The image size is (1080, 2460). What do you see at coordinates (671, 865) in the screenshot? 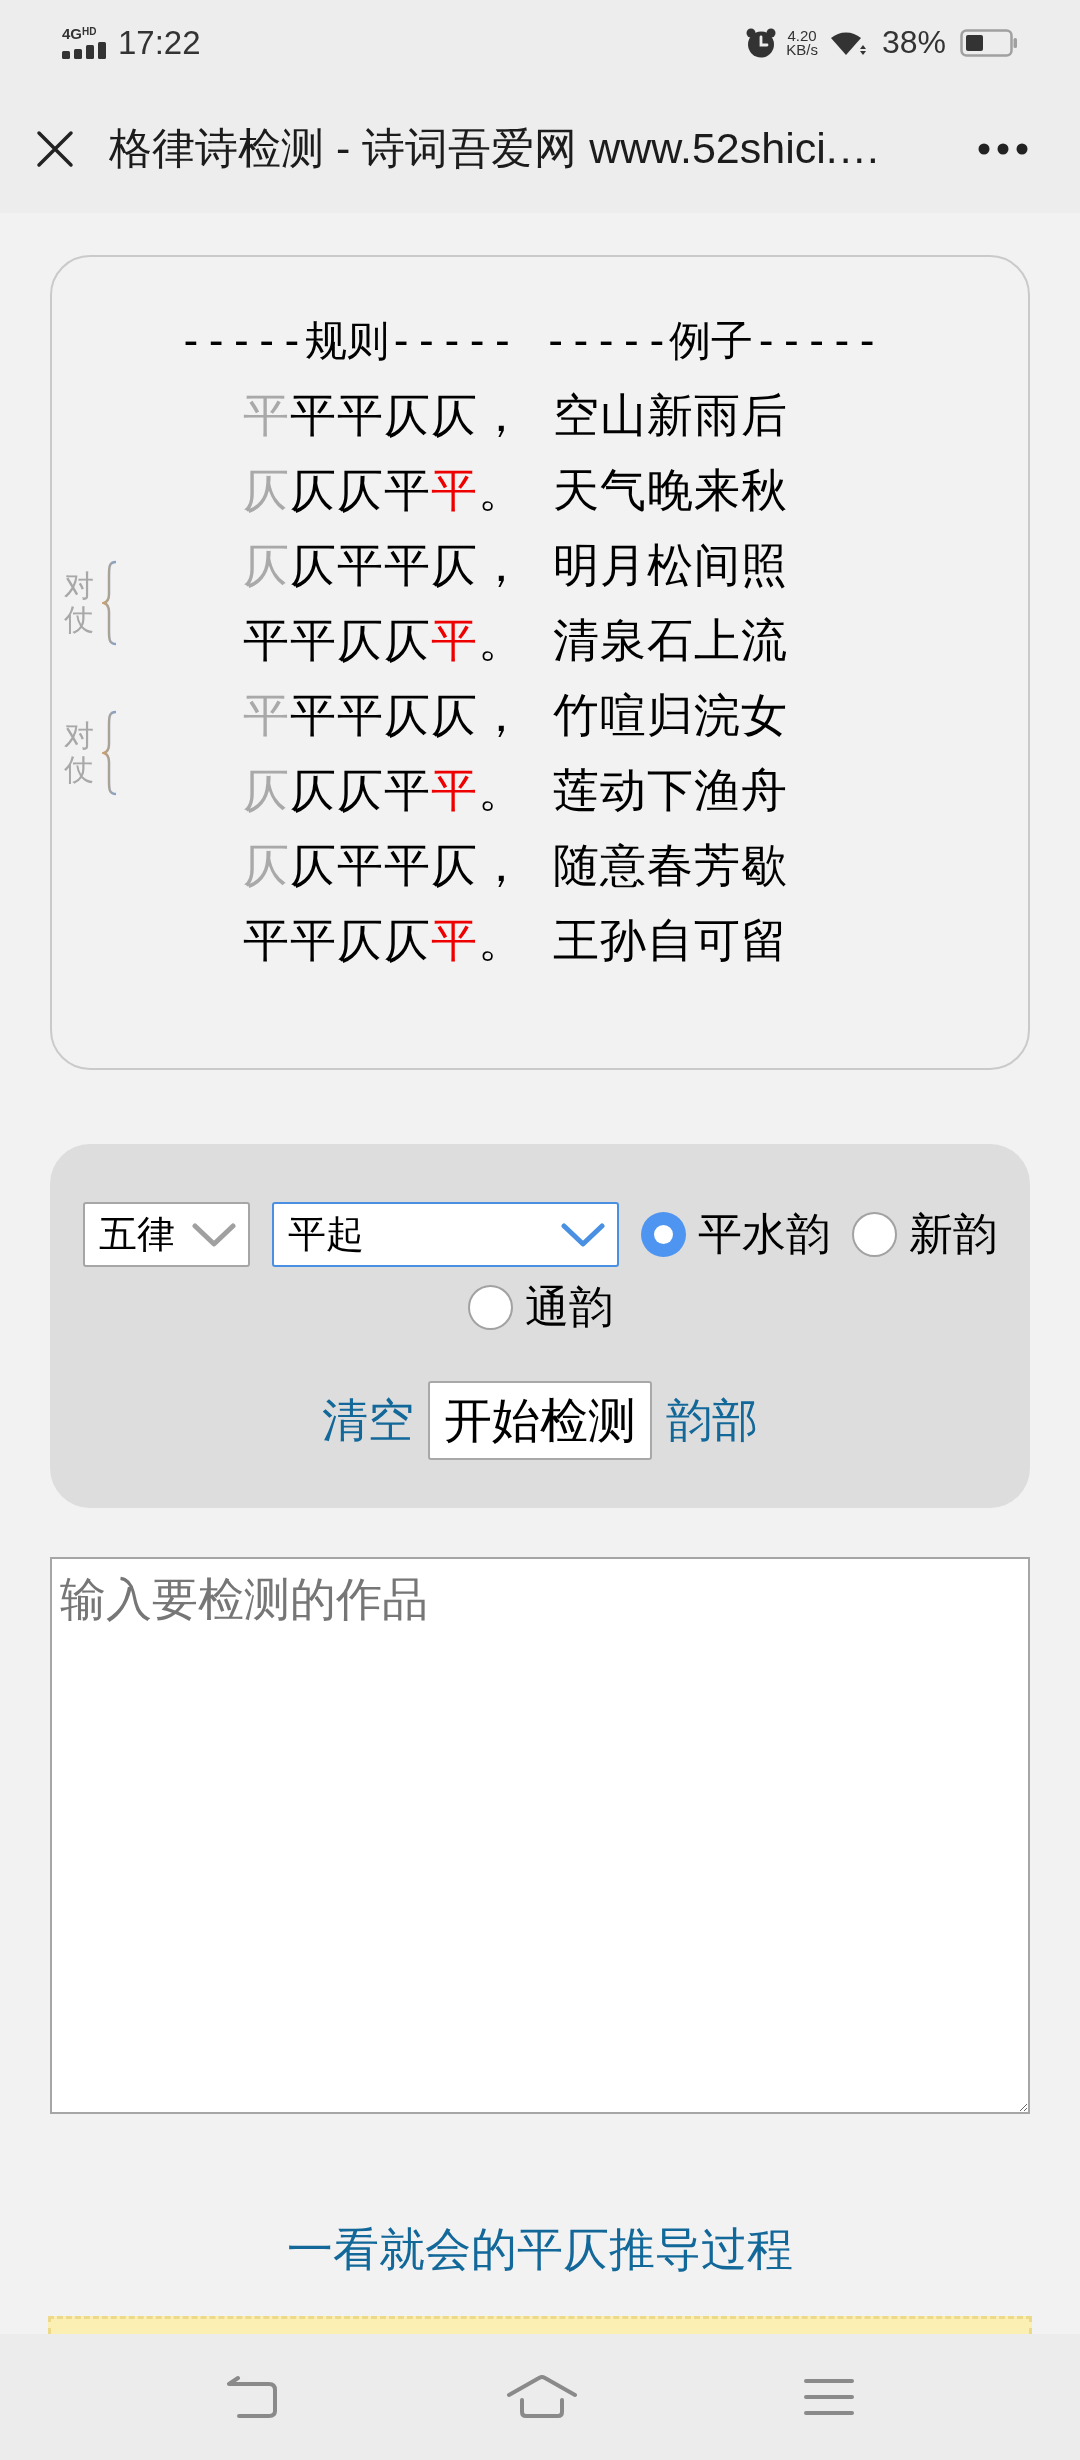
I see `example-verse: 随意春芳歇` at bounding box center [671, 865].